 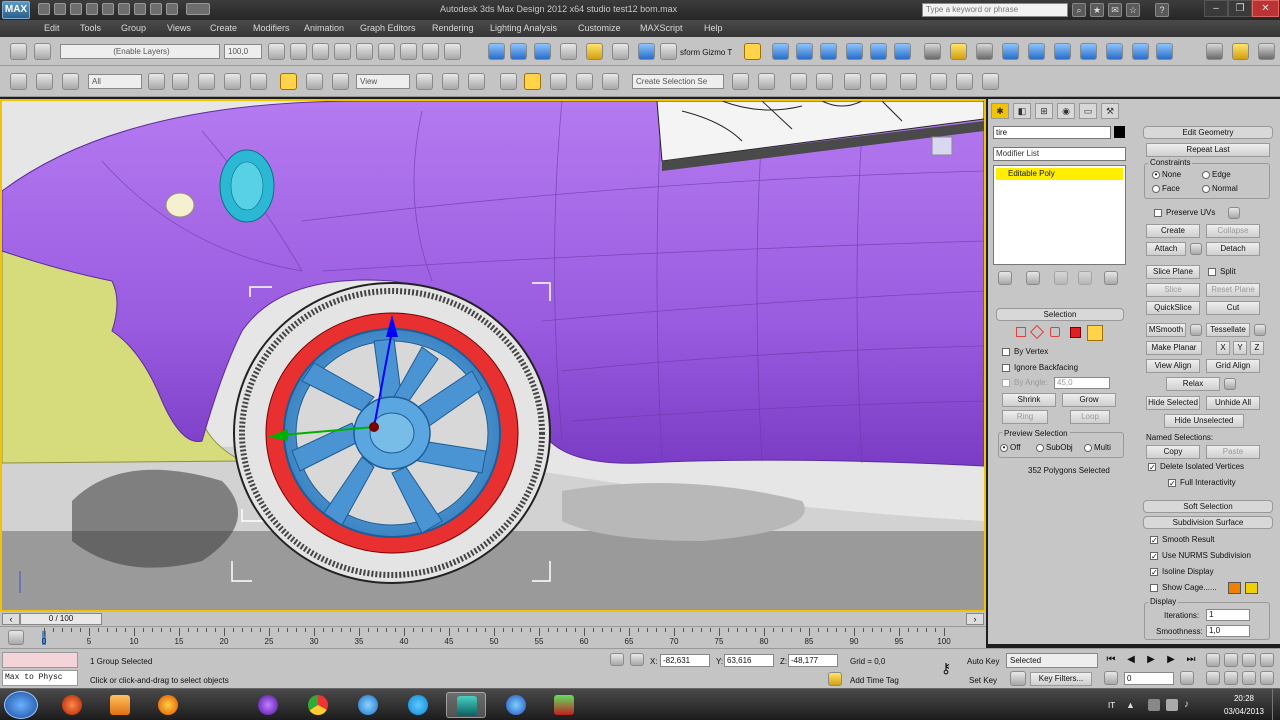 What do you see at coordinates (276, 51) in the screenshot?
I see `layer-manager-icon` at bounding box center [276, 51].